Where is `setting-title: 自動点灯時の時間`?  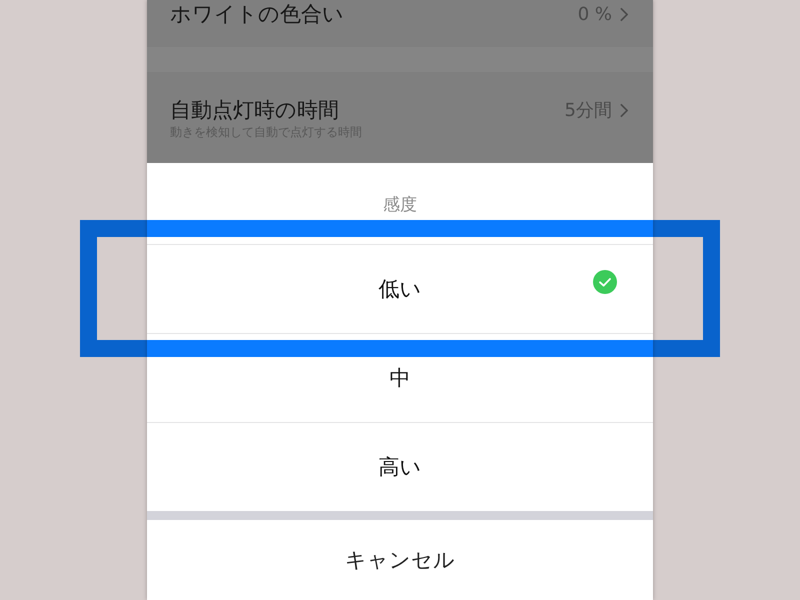
setting-title: 自動点灯時の時間 is located at coordinates (255, 110).